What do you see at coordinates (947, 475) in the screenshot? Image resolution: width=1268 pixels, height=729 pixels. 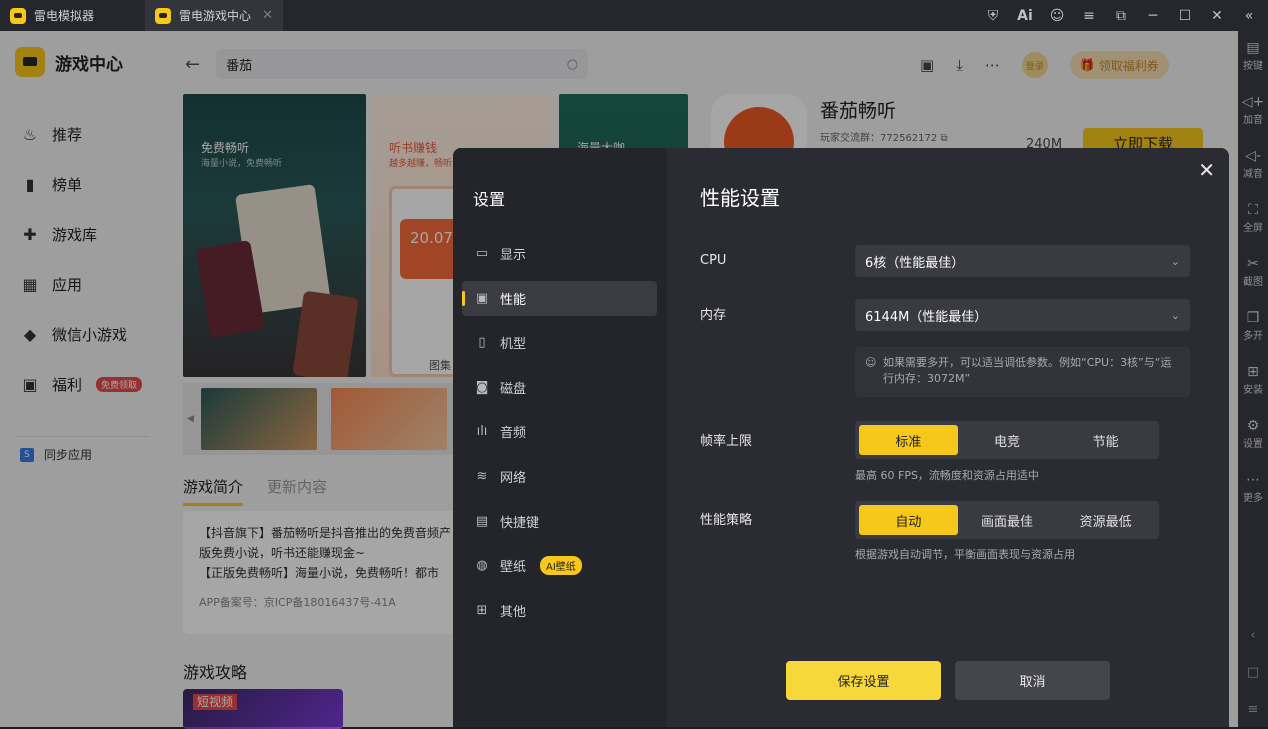 I see `fps-hint: 最高 60 FPS，流畅度和资源占用适中` at bounding box center [947, 475].